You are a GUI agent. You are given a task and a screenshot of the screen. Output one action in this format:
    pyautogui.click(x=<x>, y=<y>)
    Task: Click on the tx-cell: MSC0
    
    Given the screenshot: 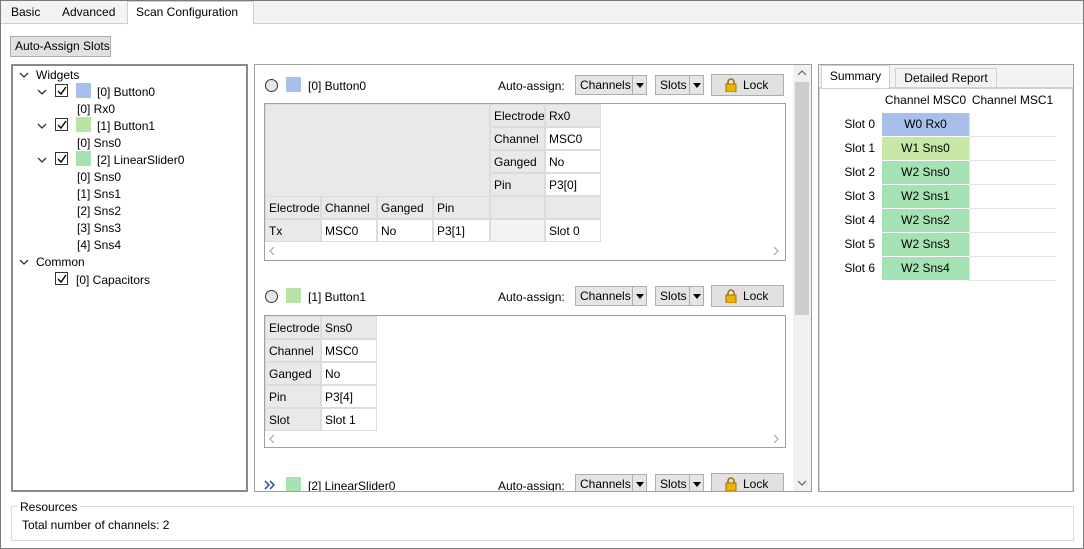 What is the action you would take?
    pyautogui.click(x=349, y=230)
    